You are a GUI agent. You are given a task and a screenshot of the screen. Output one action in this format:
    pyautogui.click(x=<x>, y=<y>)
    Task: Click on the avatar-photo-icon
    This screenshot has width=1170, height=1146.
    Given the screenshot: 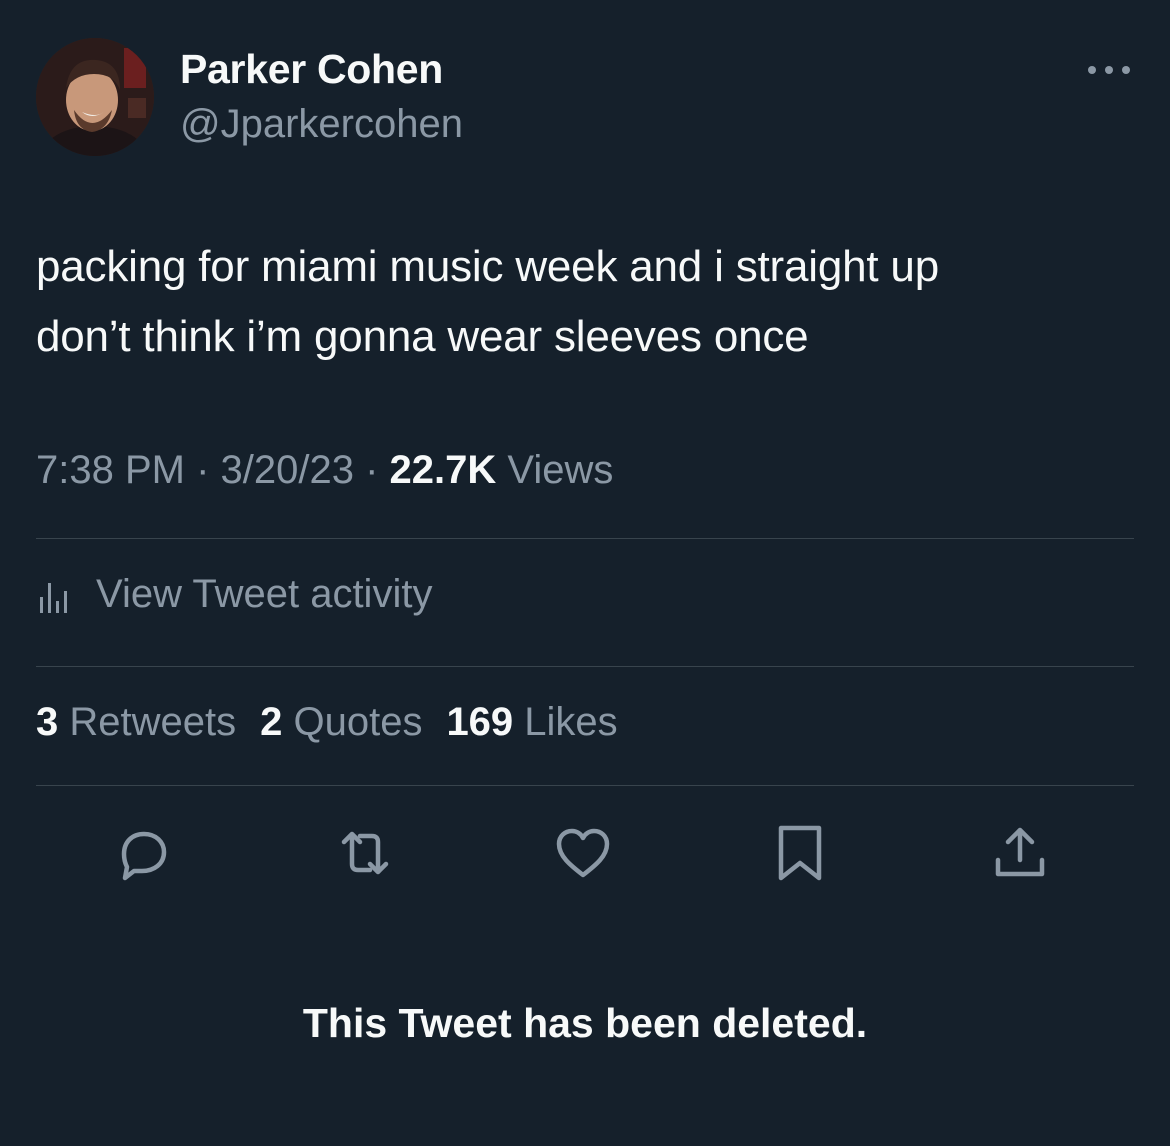 What is the action you would take?
    pyautogui.click(x=95, y=97)
    